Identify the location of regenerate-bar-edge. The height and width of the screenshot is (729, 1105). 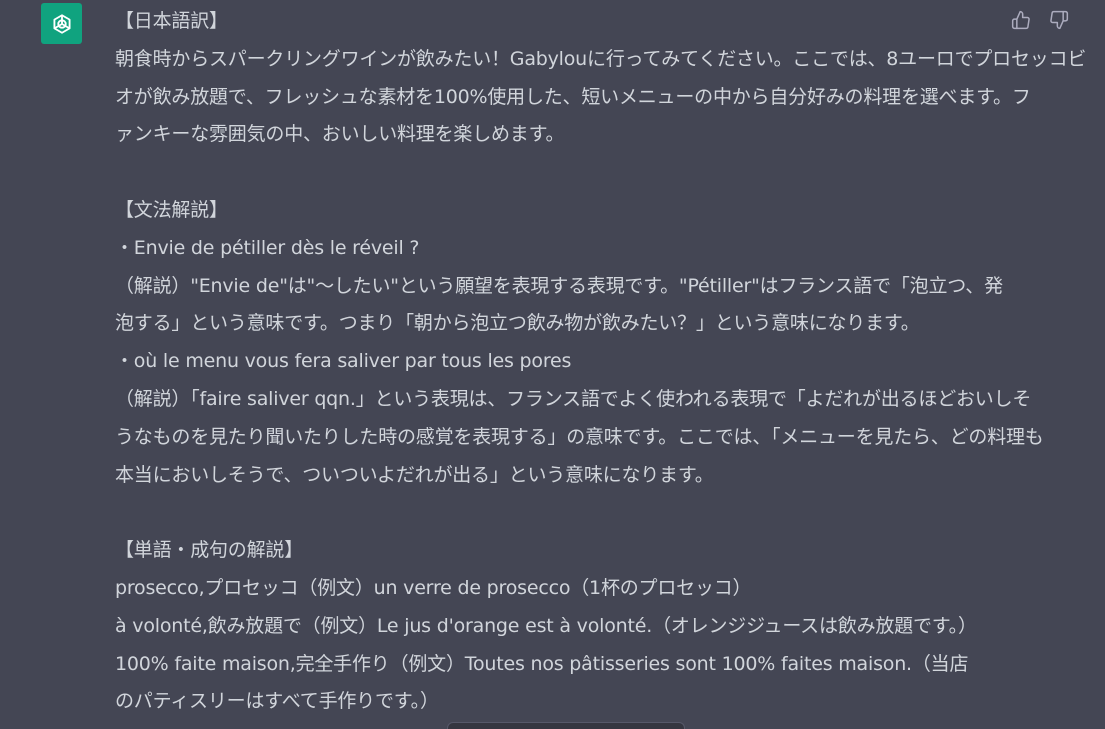
(566, 725).